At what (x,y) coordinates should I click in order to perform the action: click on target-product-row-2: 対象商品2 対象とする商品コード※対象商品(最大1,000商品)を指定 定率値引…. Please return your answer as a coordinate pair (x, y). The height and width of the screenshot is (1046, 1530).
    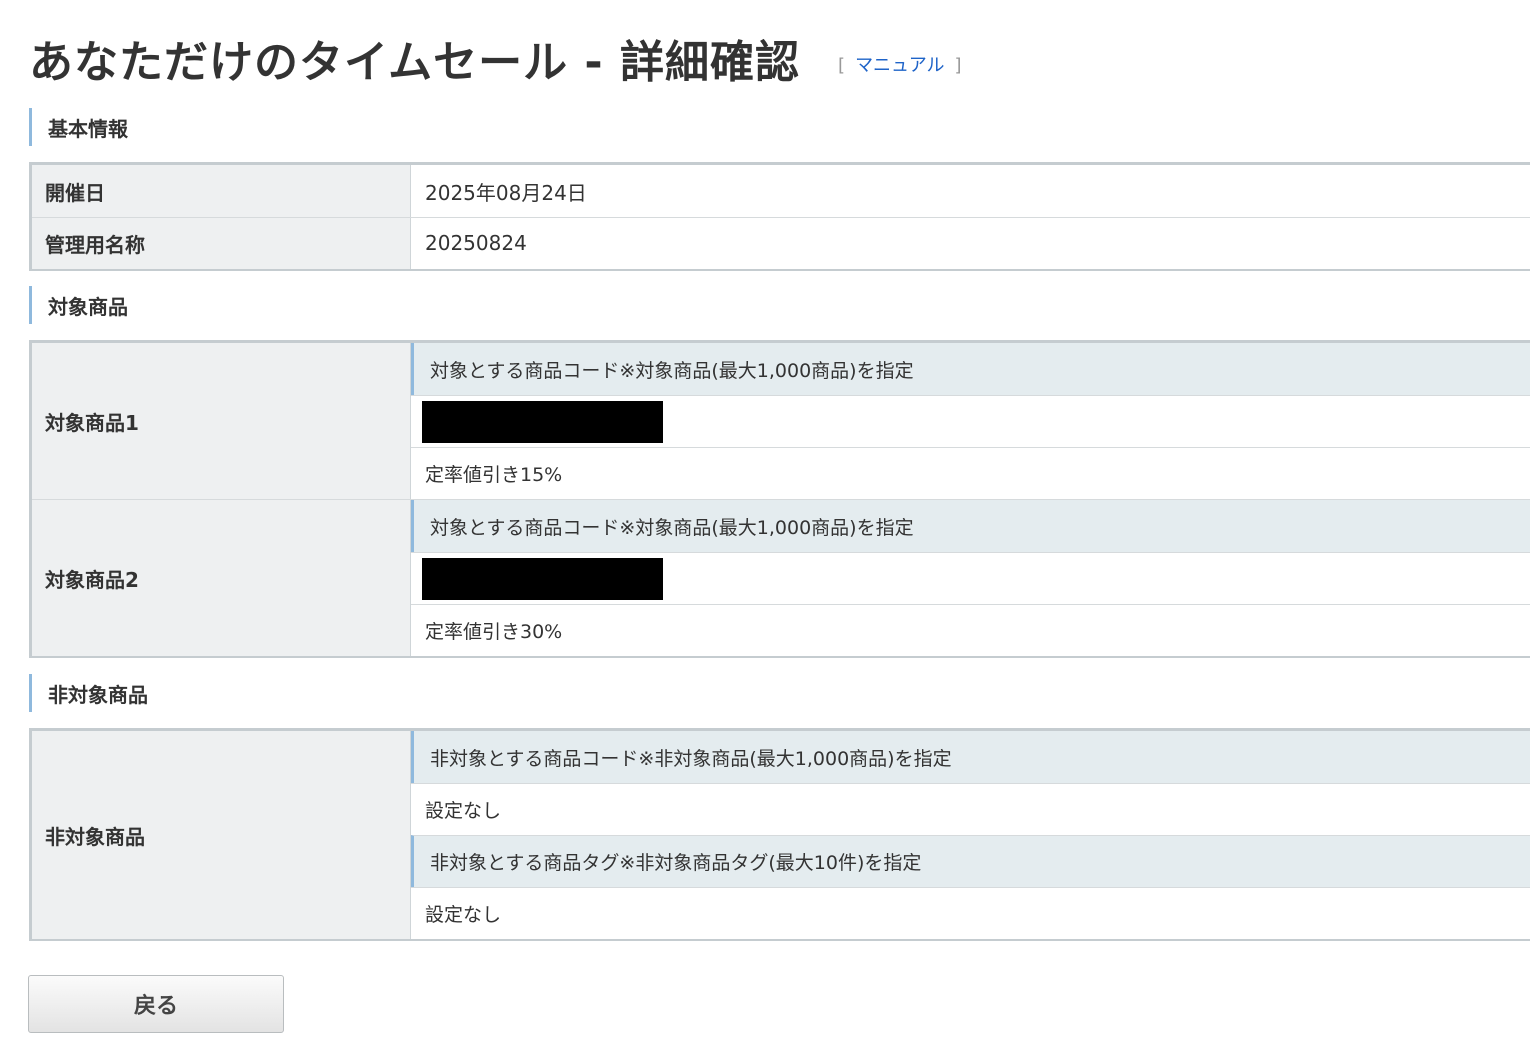
    Looking at the image, I should click on (779, 578).